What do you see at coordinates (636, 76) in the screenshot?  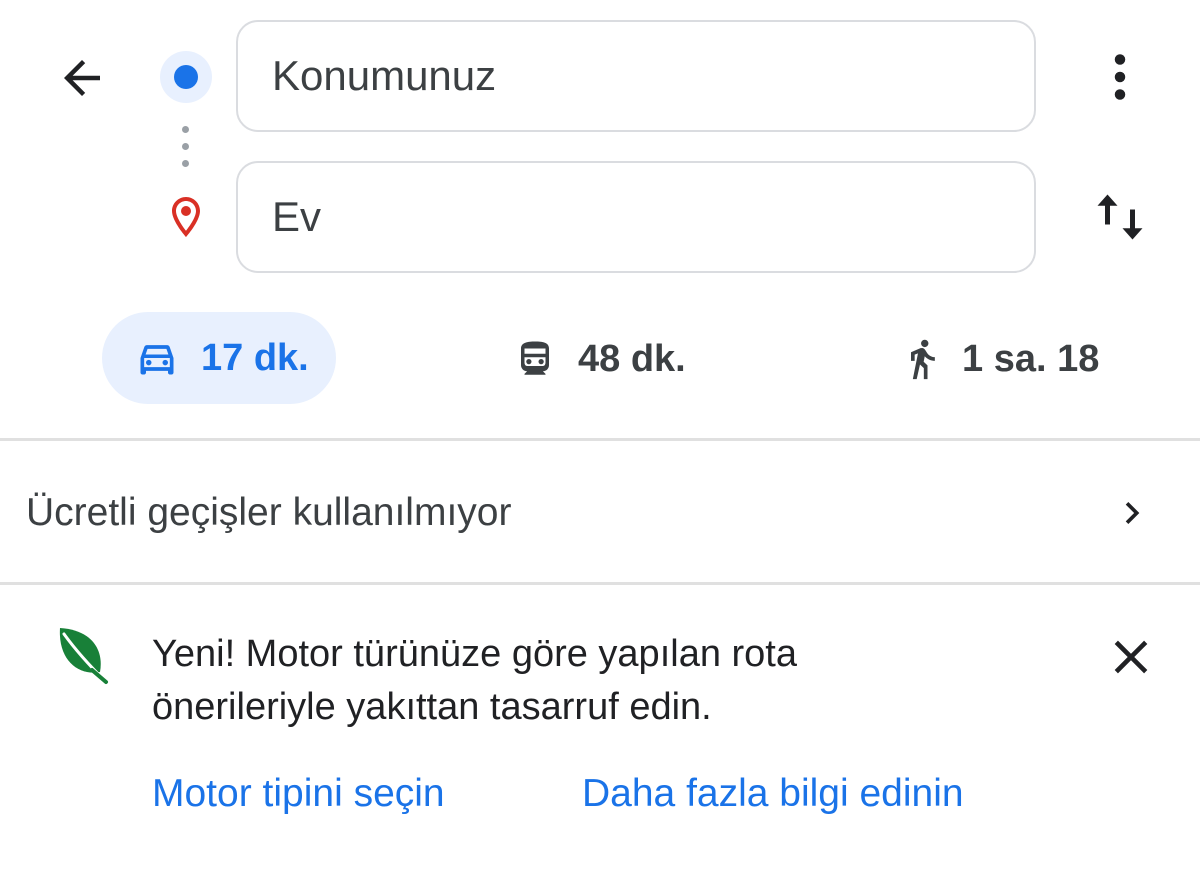 I see `origin-input: Konumunuz` at bounding box center [636, 76].